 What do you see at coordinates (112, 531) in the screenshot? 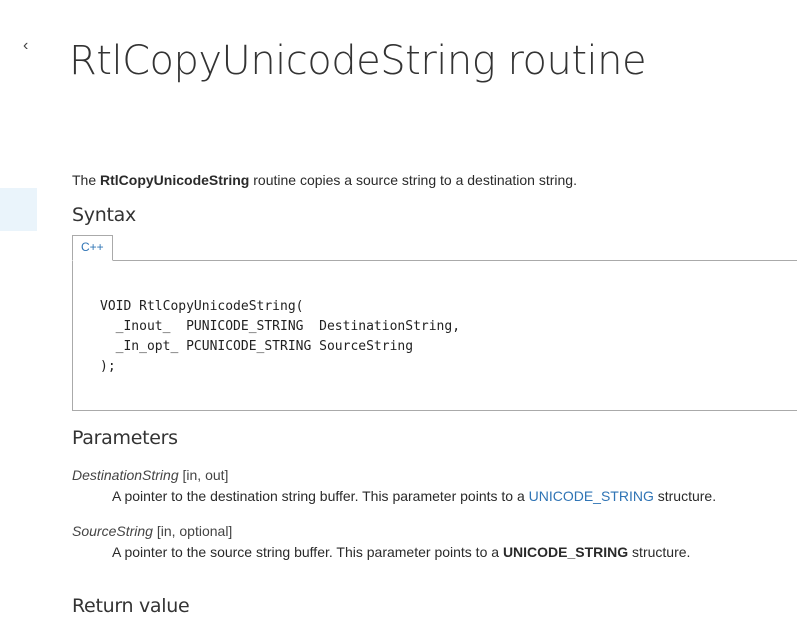
I see `param-name-text: SourceString` at bounding box center [112, 531].